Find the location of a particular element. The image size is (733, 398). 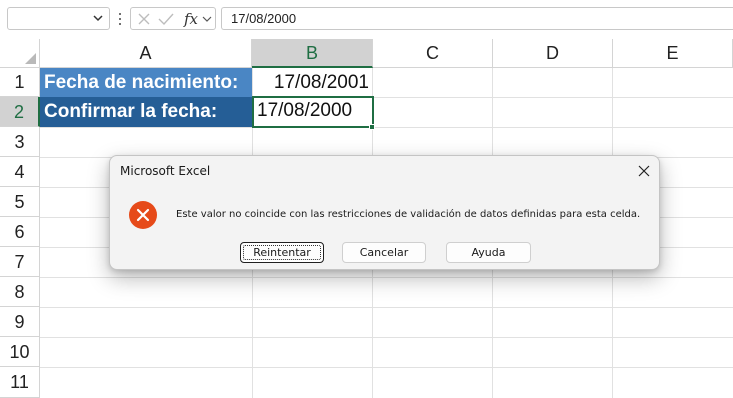

cell-a1: Fecha de nacimiento: is located at coordinates (146, 82).